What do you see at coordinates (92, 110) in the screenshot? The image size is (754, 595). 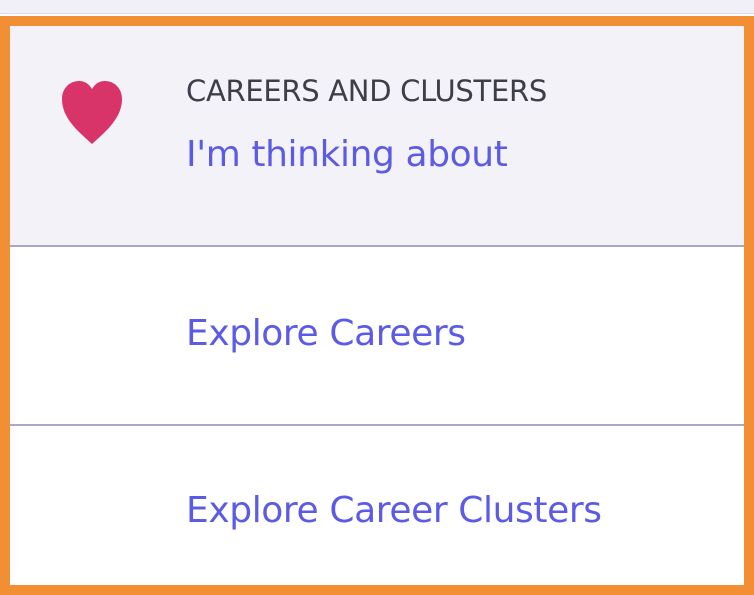 I see `heart-icon` at bounding box center [92, 110].